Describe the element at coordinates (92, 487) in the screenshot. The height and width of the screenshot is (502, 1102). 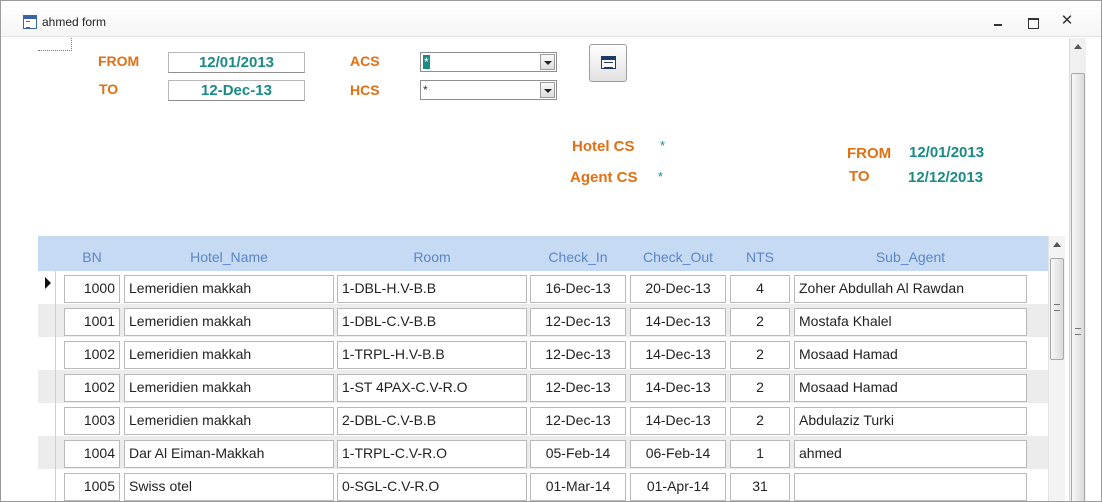
I see `cell-bn: 1005` at that location.